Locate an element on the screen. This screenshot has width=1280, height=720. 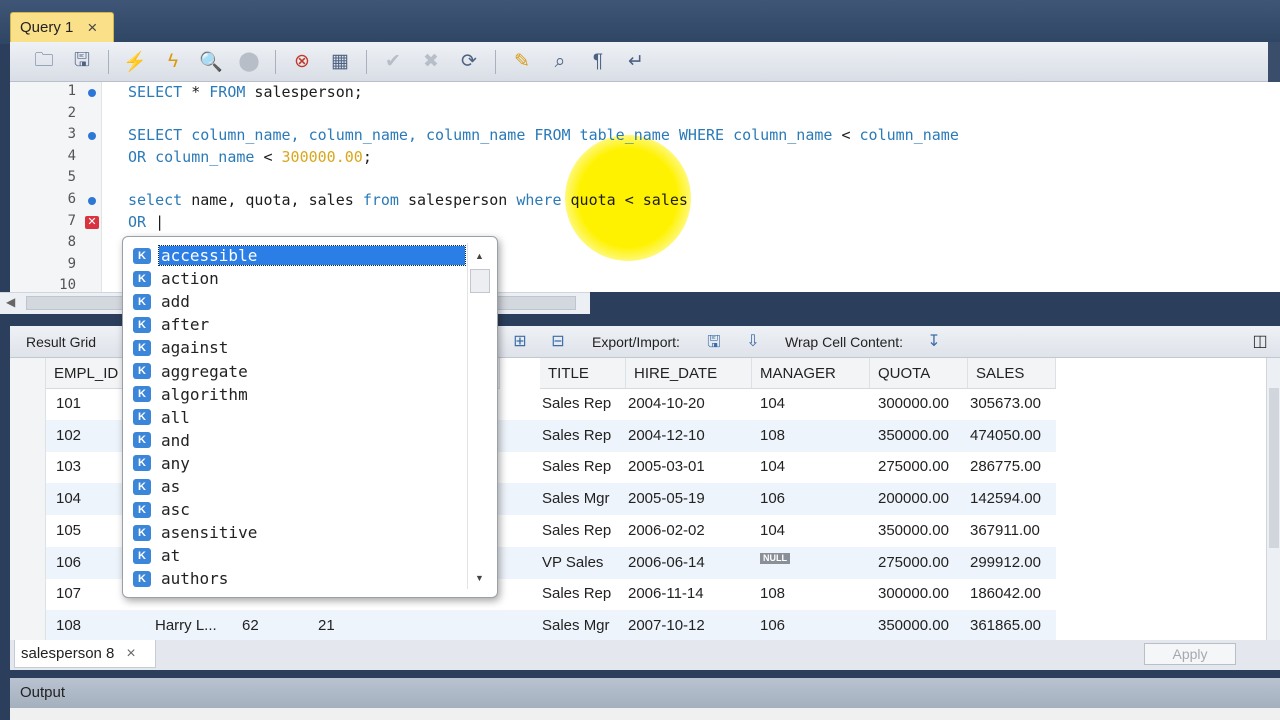
table-cell-sales: 142594.00 is located at coordinates (1002, 499).